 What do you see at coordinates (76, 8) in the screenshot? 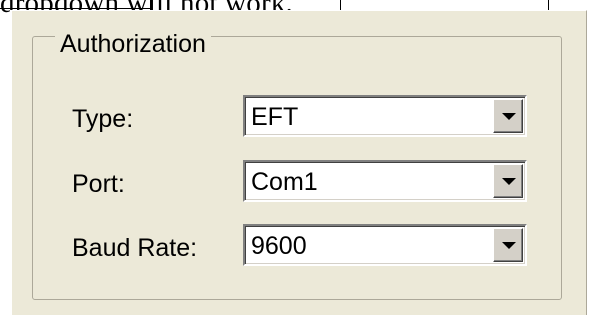
I see `document-underline` at bounding box center [76, 8].